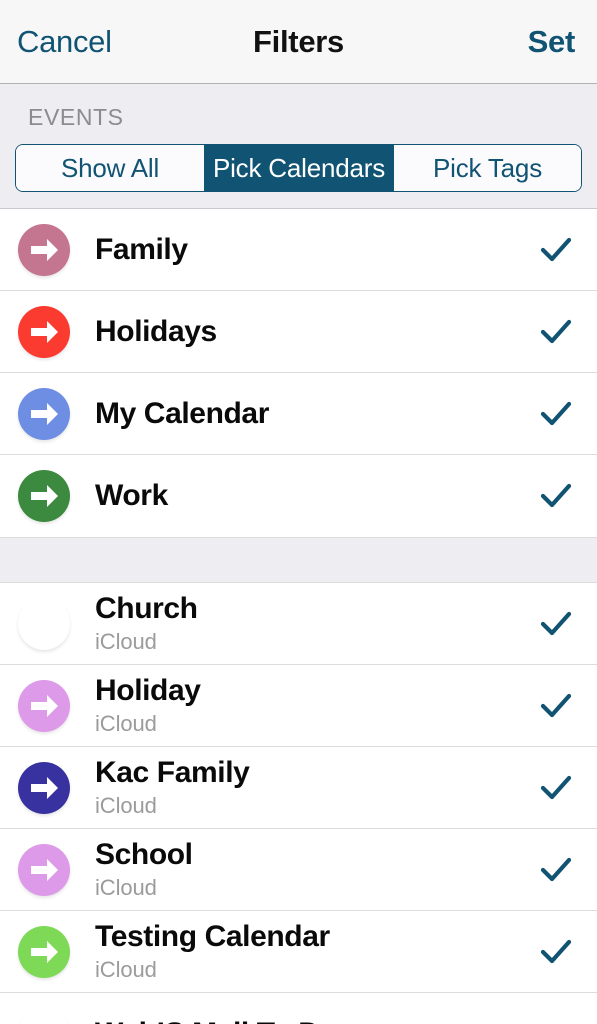  I want to click on calendar-name: School, so click(144, 854).